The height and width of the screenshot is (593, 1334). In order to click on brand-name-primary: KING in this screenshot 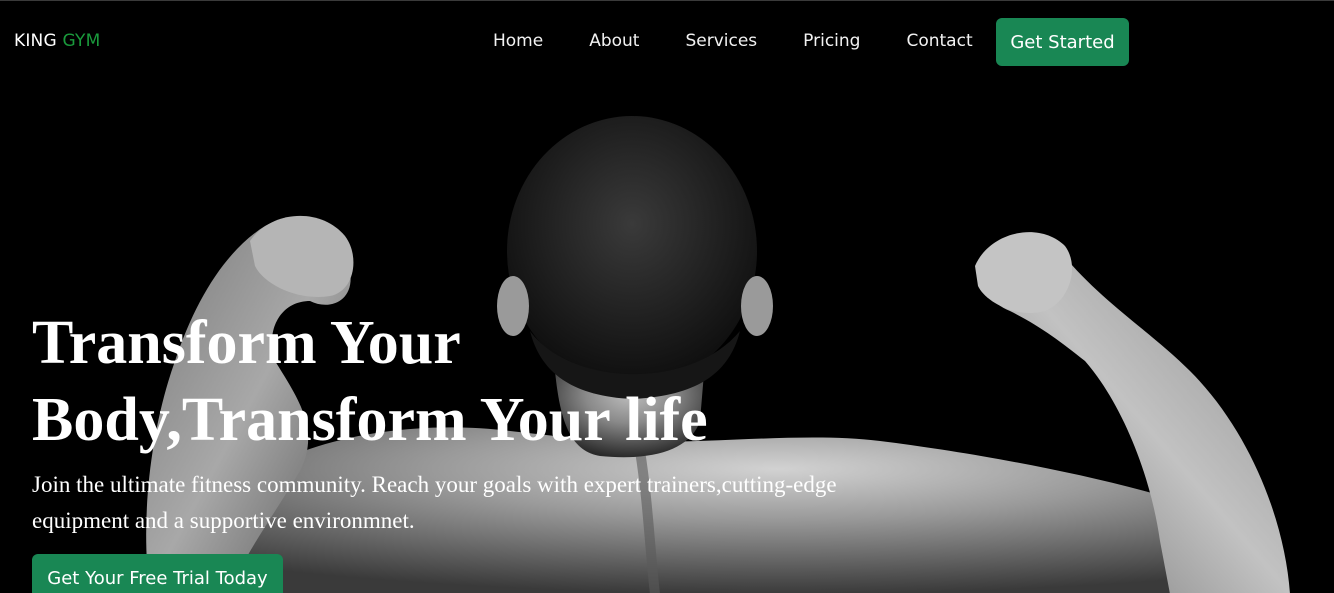, I will do `click(35, 41)`.